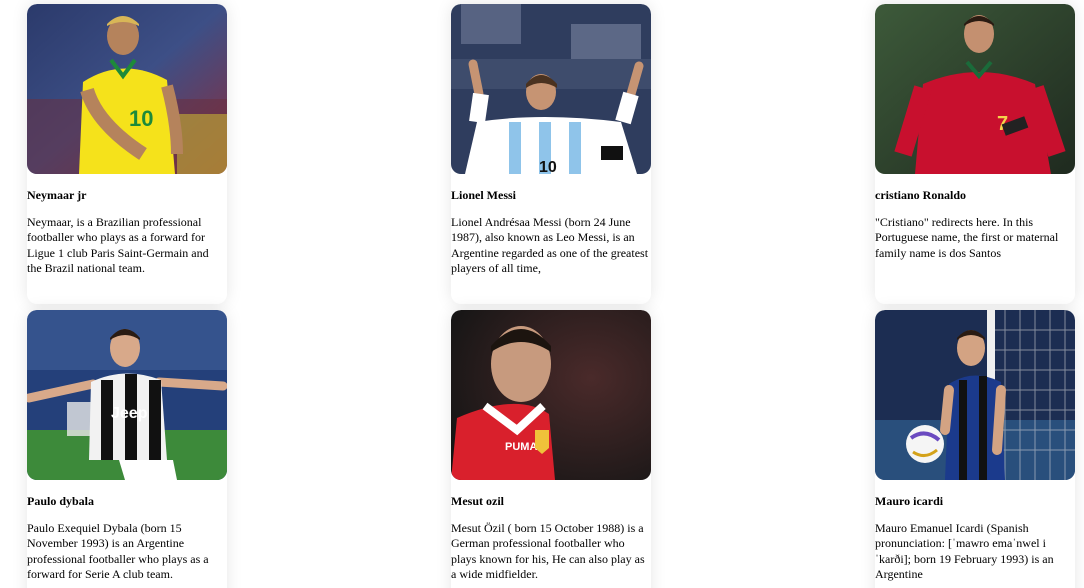  Describe the element at coordinates (921, 195) in the screenshot. I see `player-name: cristiano Ronaldo` at that location.